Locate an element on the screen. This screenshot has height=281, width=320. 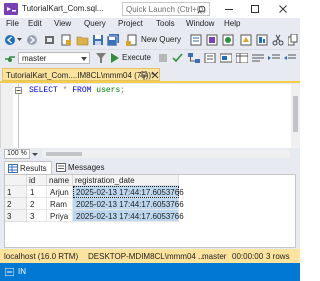
sql-code-line: SELECT * FROM users; is located at coordinates (77, 90).